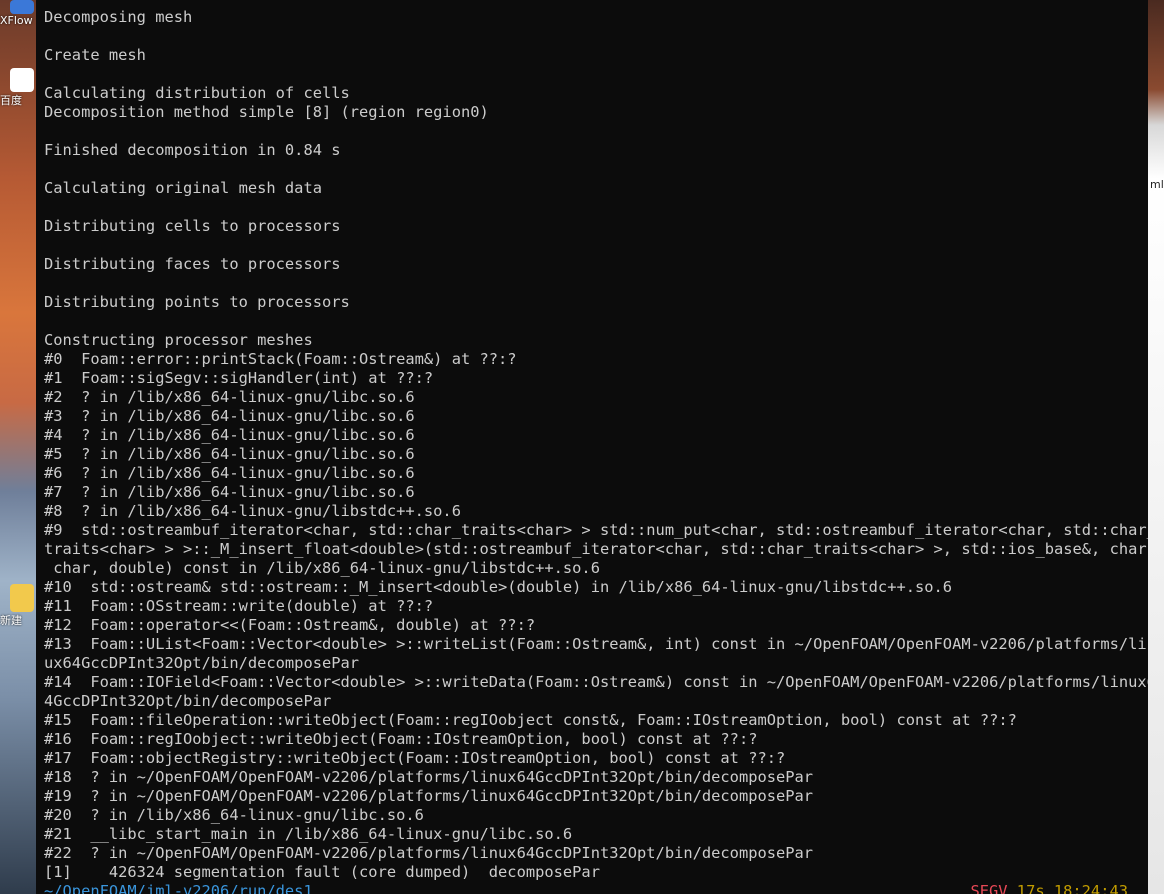 This screenshot has height=894, width=1164. What do you see at coordinates (22, 7) in the screenshot?
I see `app-shortcut-icon` at bounding box center [22, 7].